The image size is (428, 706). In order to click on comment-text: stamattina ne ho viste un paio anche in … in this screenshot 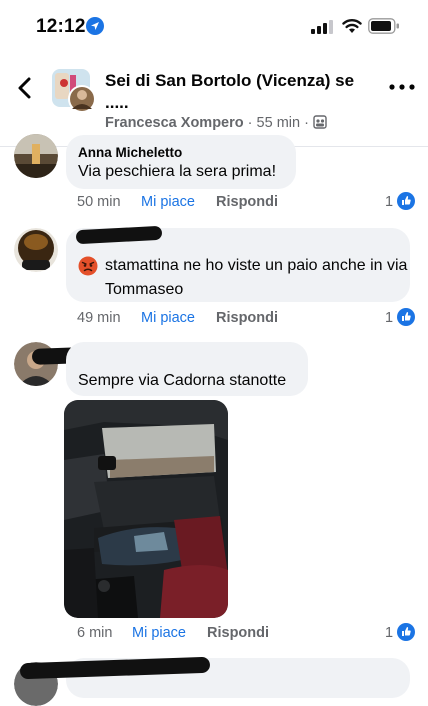, I will do `click(256, 277)`.